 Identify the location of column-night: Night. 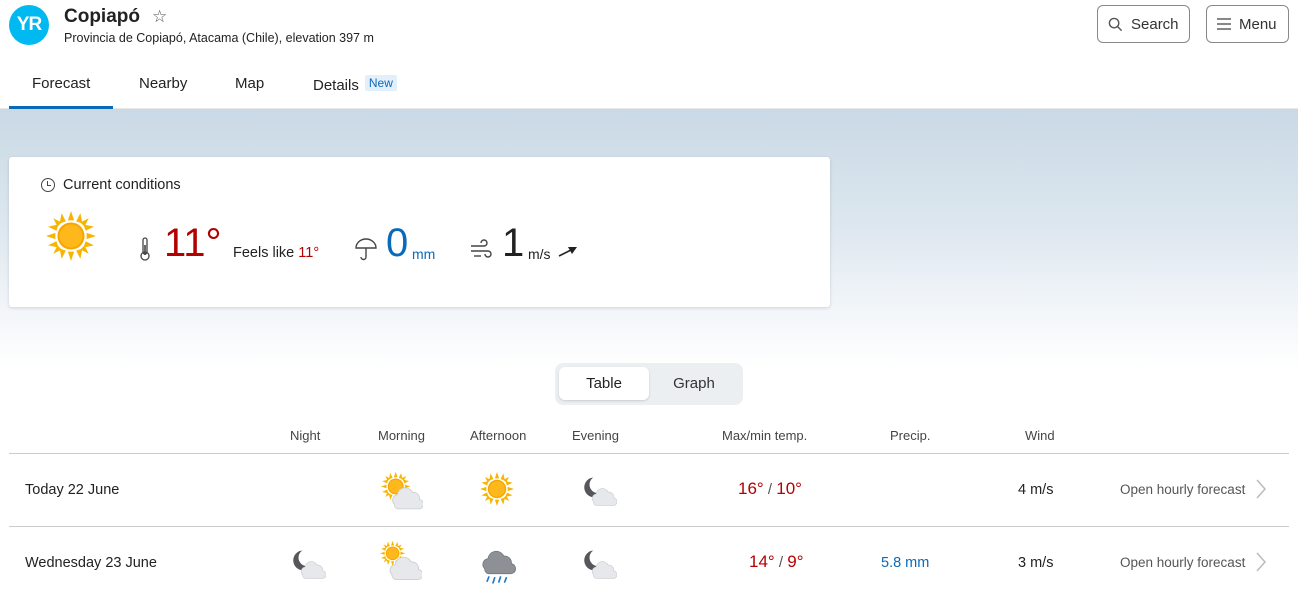
(305, 435).